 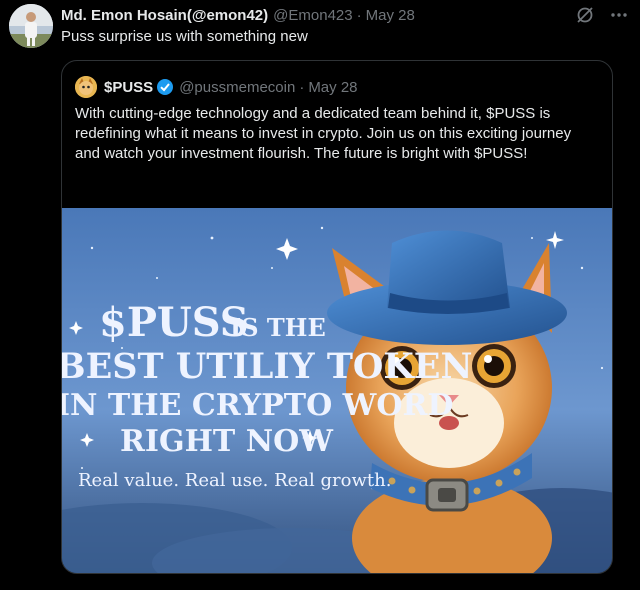 What do you see at coordinates (267, 366) in the screenshot?
I see `poster-headline-best-utility: BEST UTILIY TOKEN` at bounding box center [267, 366].